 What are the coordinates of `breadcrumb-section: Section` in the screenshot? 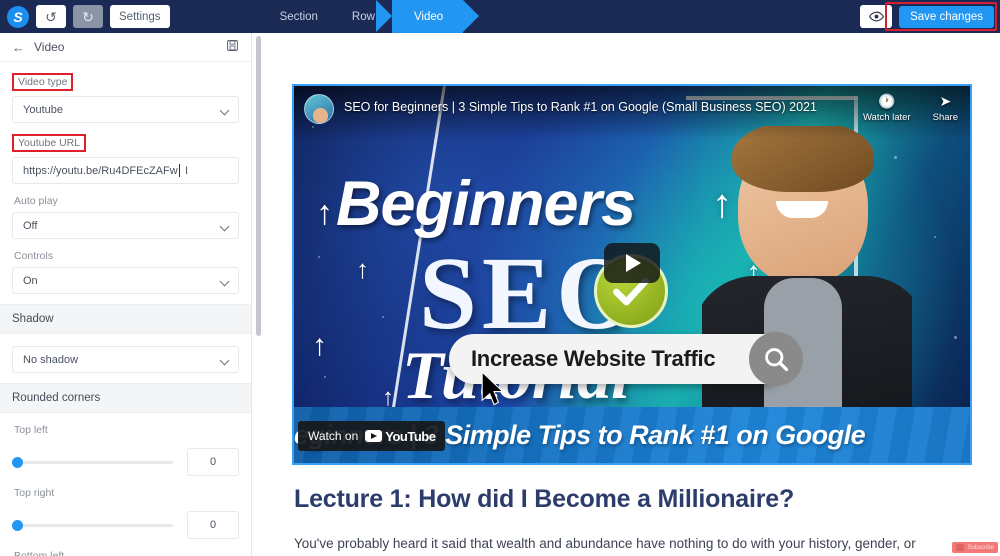 It's located at (299, 16).